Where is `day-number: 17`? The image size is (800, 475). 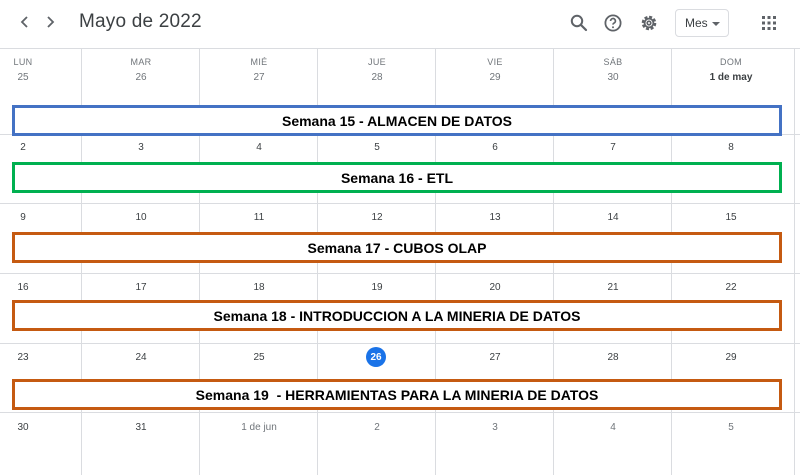
day-number: 17 is located at coordinates (141, 287).